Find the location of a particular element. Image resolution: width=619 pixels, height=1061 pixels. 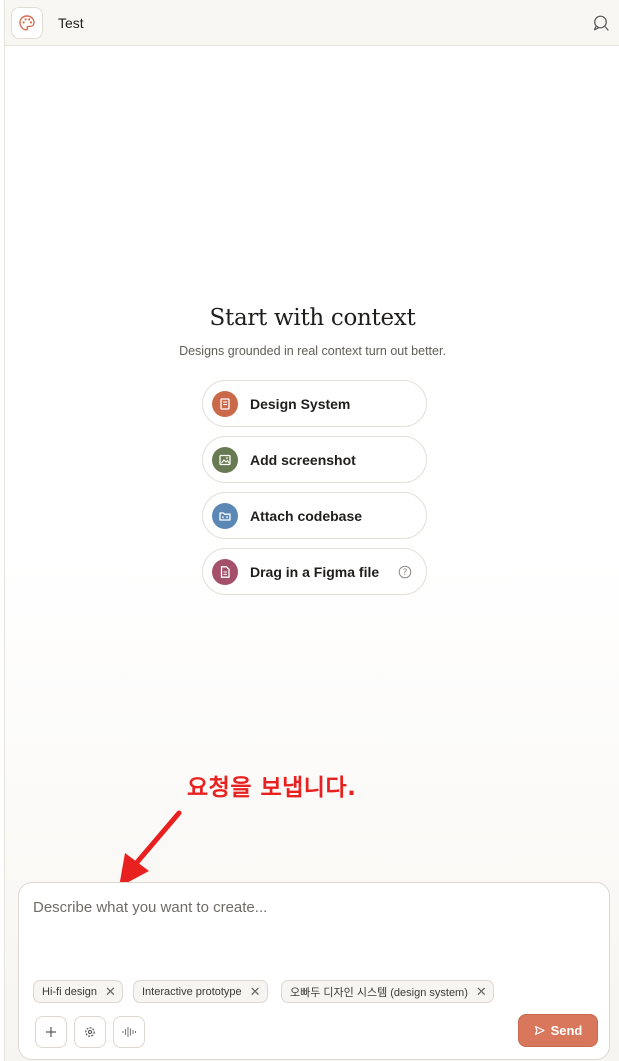

book-icon is located at coordinates (225, 403).